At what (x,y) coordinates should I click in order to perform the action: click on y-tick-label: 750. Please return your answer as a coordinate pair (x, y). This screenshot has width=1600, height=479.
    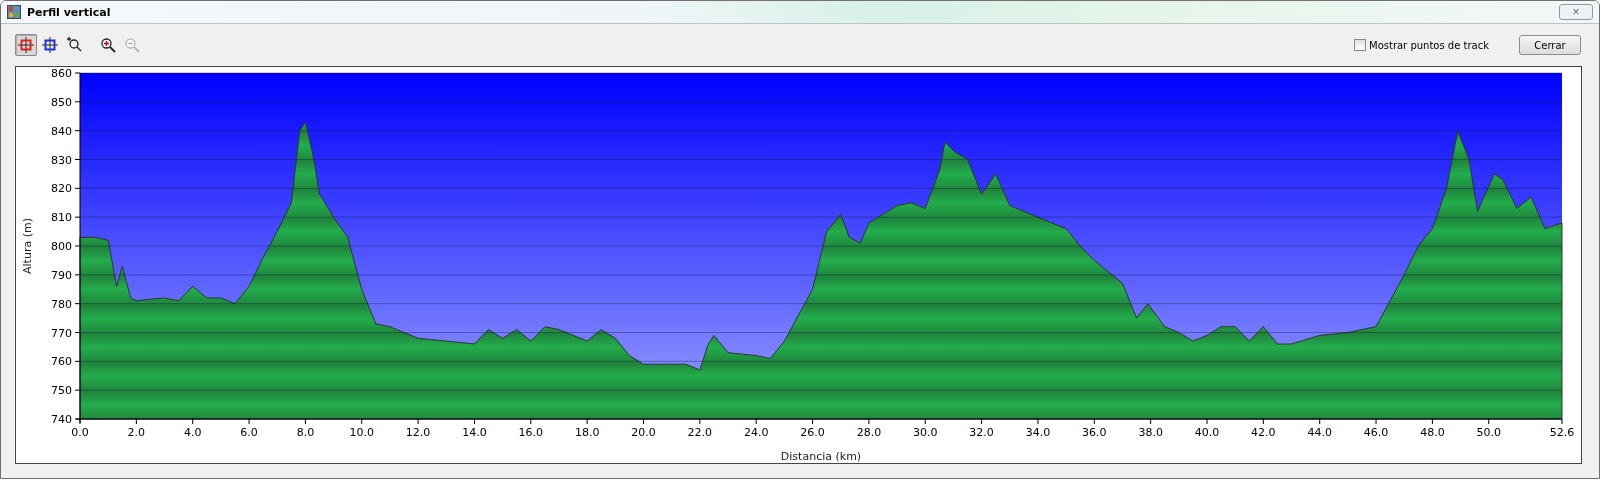
    Looking at the image, I should click on (61, 391).